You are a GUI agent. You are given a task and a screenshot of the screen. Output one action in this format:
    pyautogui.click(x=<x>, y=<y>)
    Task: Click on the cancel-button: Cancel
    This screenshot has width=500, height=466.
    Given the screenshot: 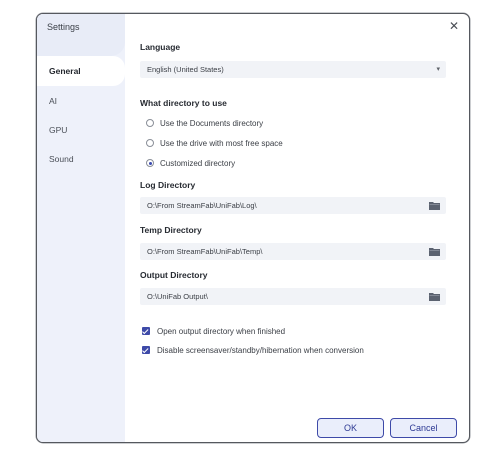 What is the action you would take?
    pyautogui.click(x=423, y=428)
    